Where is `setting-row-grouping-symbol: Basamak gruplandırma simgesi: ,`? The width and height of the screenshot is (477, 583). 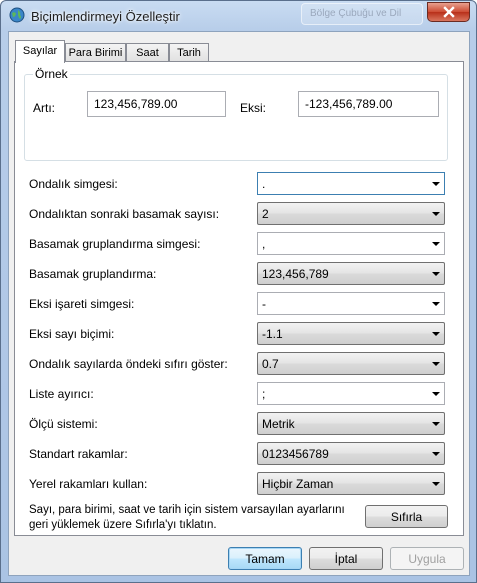
setting-row-grouping-symbol: Basamak gruplandırma simgesi: , is located at coordinates (239, 244).